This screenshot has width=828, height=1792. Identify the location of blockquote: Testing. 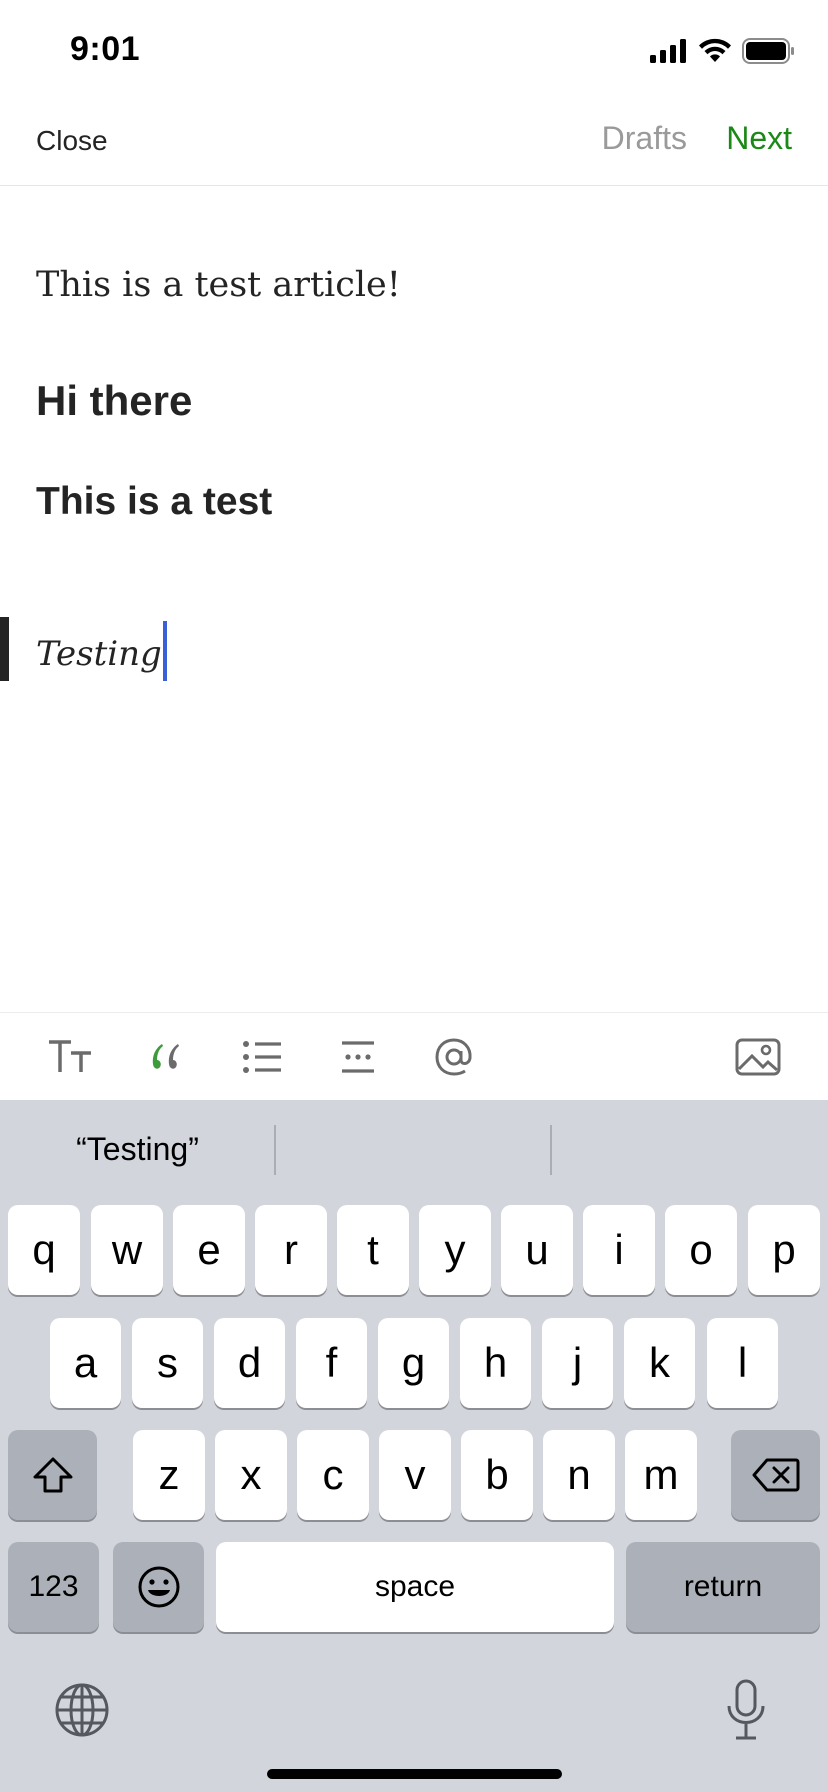
(101, 651).